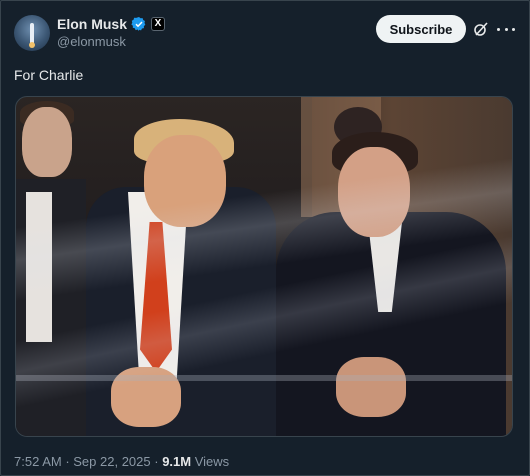  Describe the element at coordinates (38, 461) in the screenshot. I see `timestamp-time: 7:52 AM` at that location.